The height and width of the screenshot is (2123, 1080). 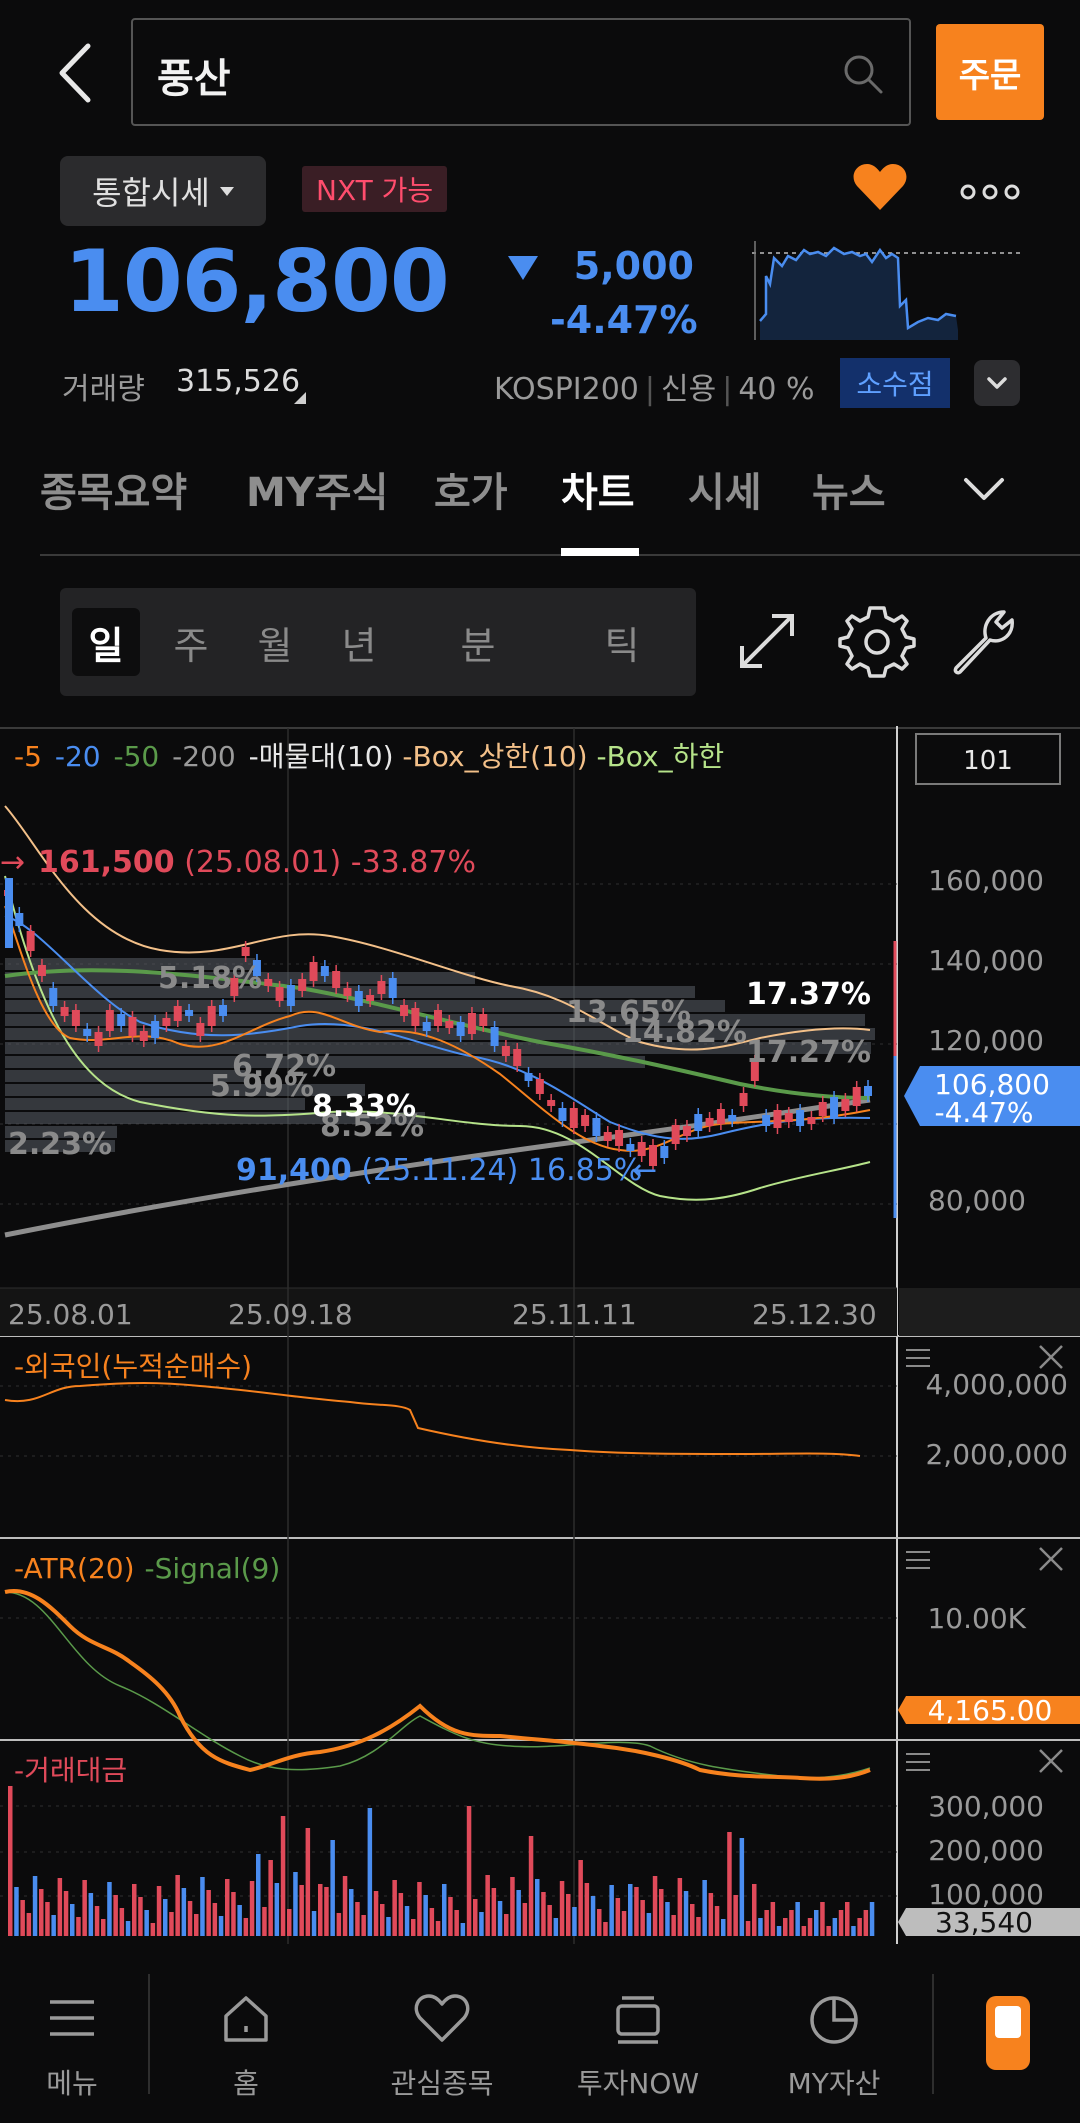 I want to click on tab-quotes: 시세, so click(x=725, y=489).